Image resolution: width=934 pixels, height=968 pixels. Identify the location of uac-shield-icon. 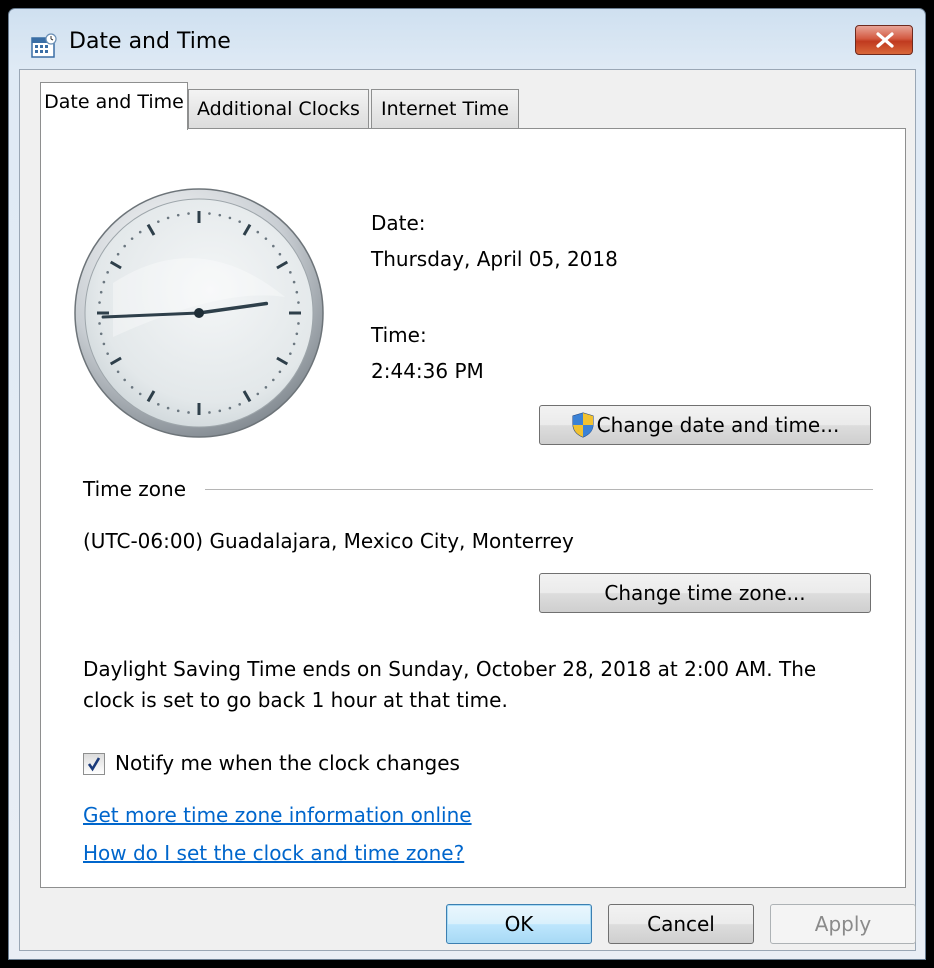
(583, 425).